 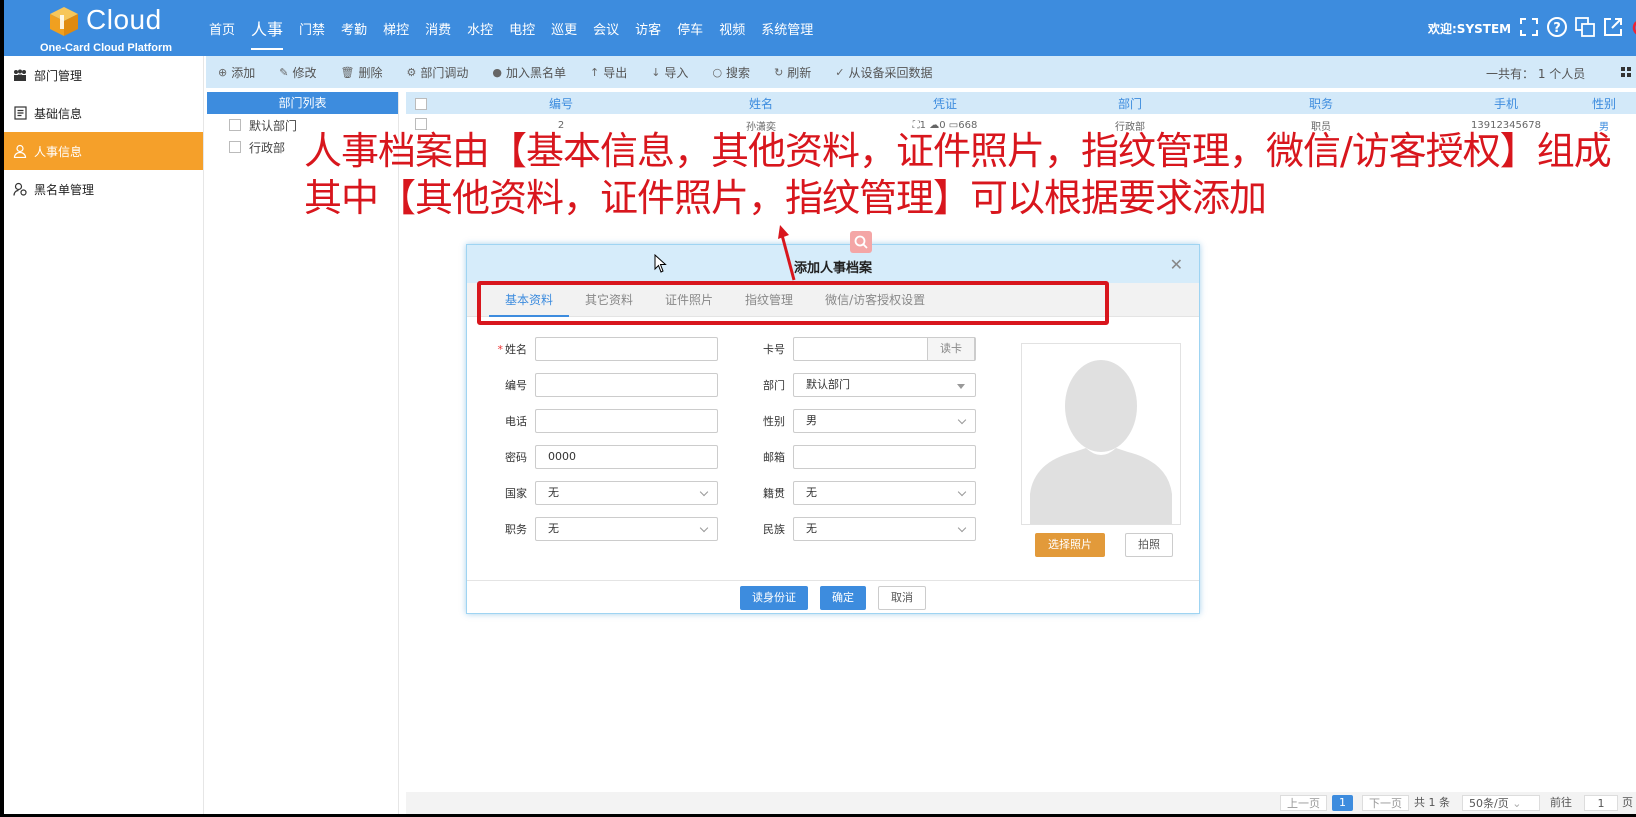 What do you see at coordinates (361, 72) in the screenshot?
I see `toolbar-button-2: 🗑 删除` at bounding box center [361, 72].